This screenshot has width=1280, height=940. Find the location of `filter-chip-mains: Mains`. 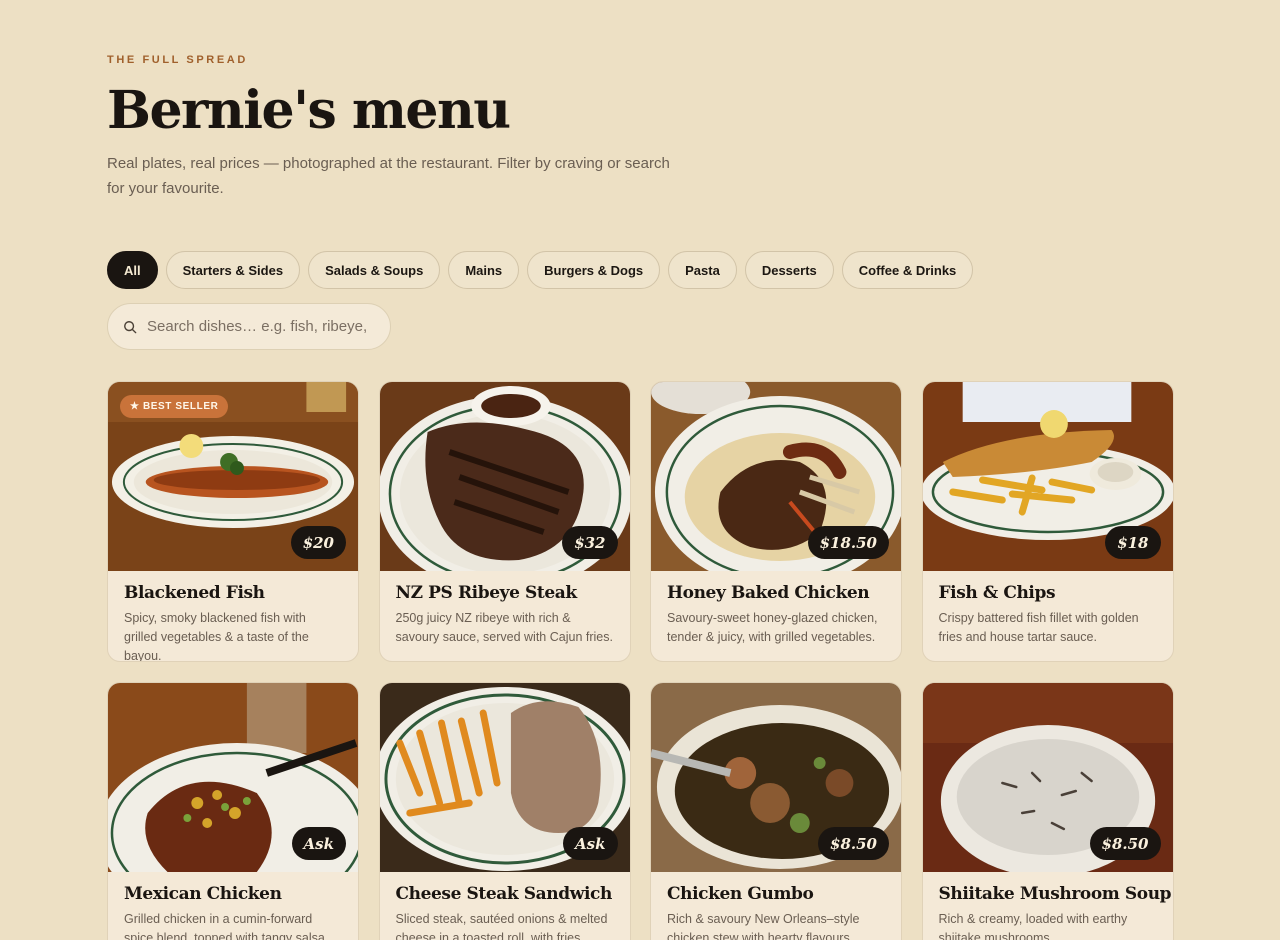

filter-chip-mains: Mains is located at coordinates (484, 270).